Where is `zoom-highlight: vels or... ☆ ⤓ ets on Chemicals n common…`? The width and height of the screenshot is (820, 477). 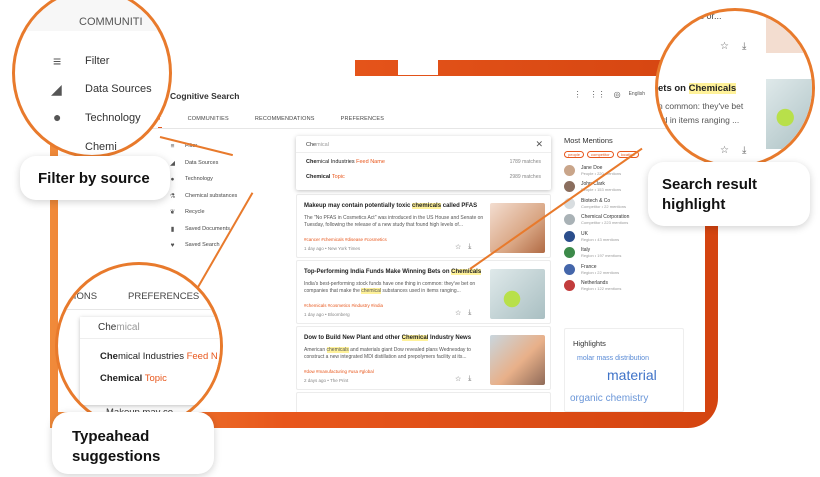
zoom-highlight: vels or... ☆ ⤓ ets on Chemicals n common… is located at coordinates (735, 88).